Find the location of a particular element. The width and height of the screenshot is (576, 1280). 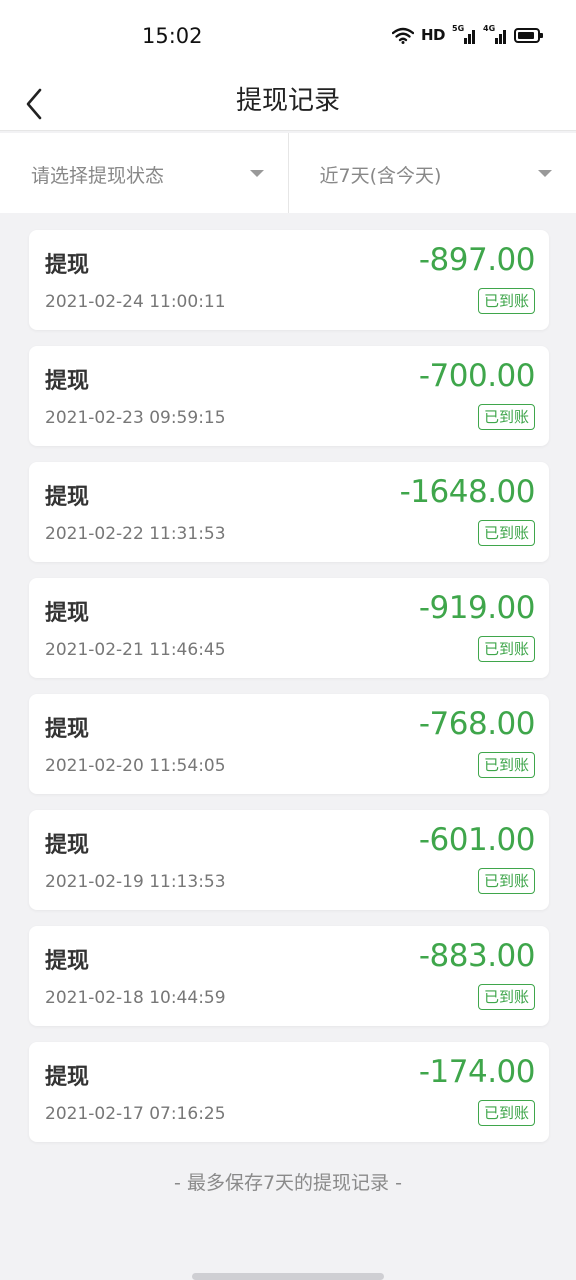

status-filter-dropdown: 请选择提现状态 is located at coordinates (144, 173).